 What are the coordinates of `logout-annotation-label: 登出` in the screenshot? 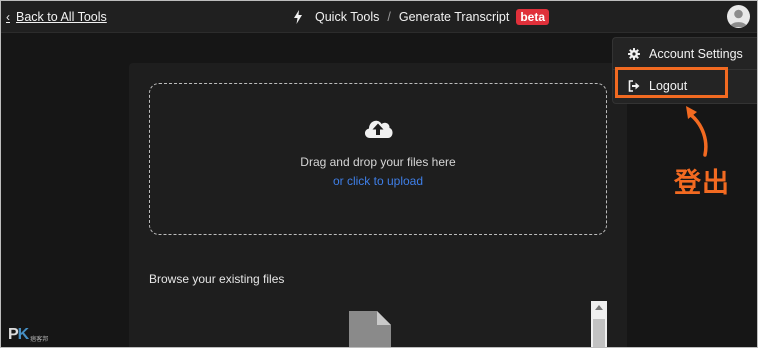 It's located at (702, 183).